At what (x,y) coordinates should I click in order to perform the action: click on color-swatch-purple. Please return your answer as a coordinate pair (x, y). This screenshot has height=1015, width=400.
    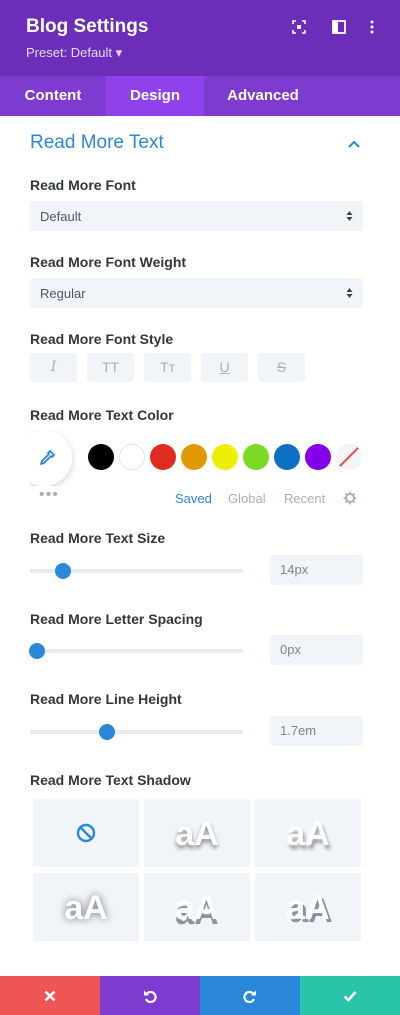
    Looking at the image, I should click on (318, 457).